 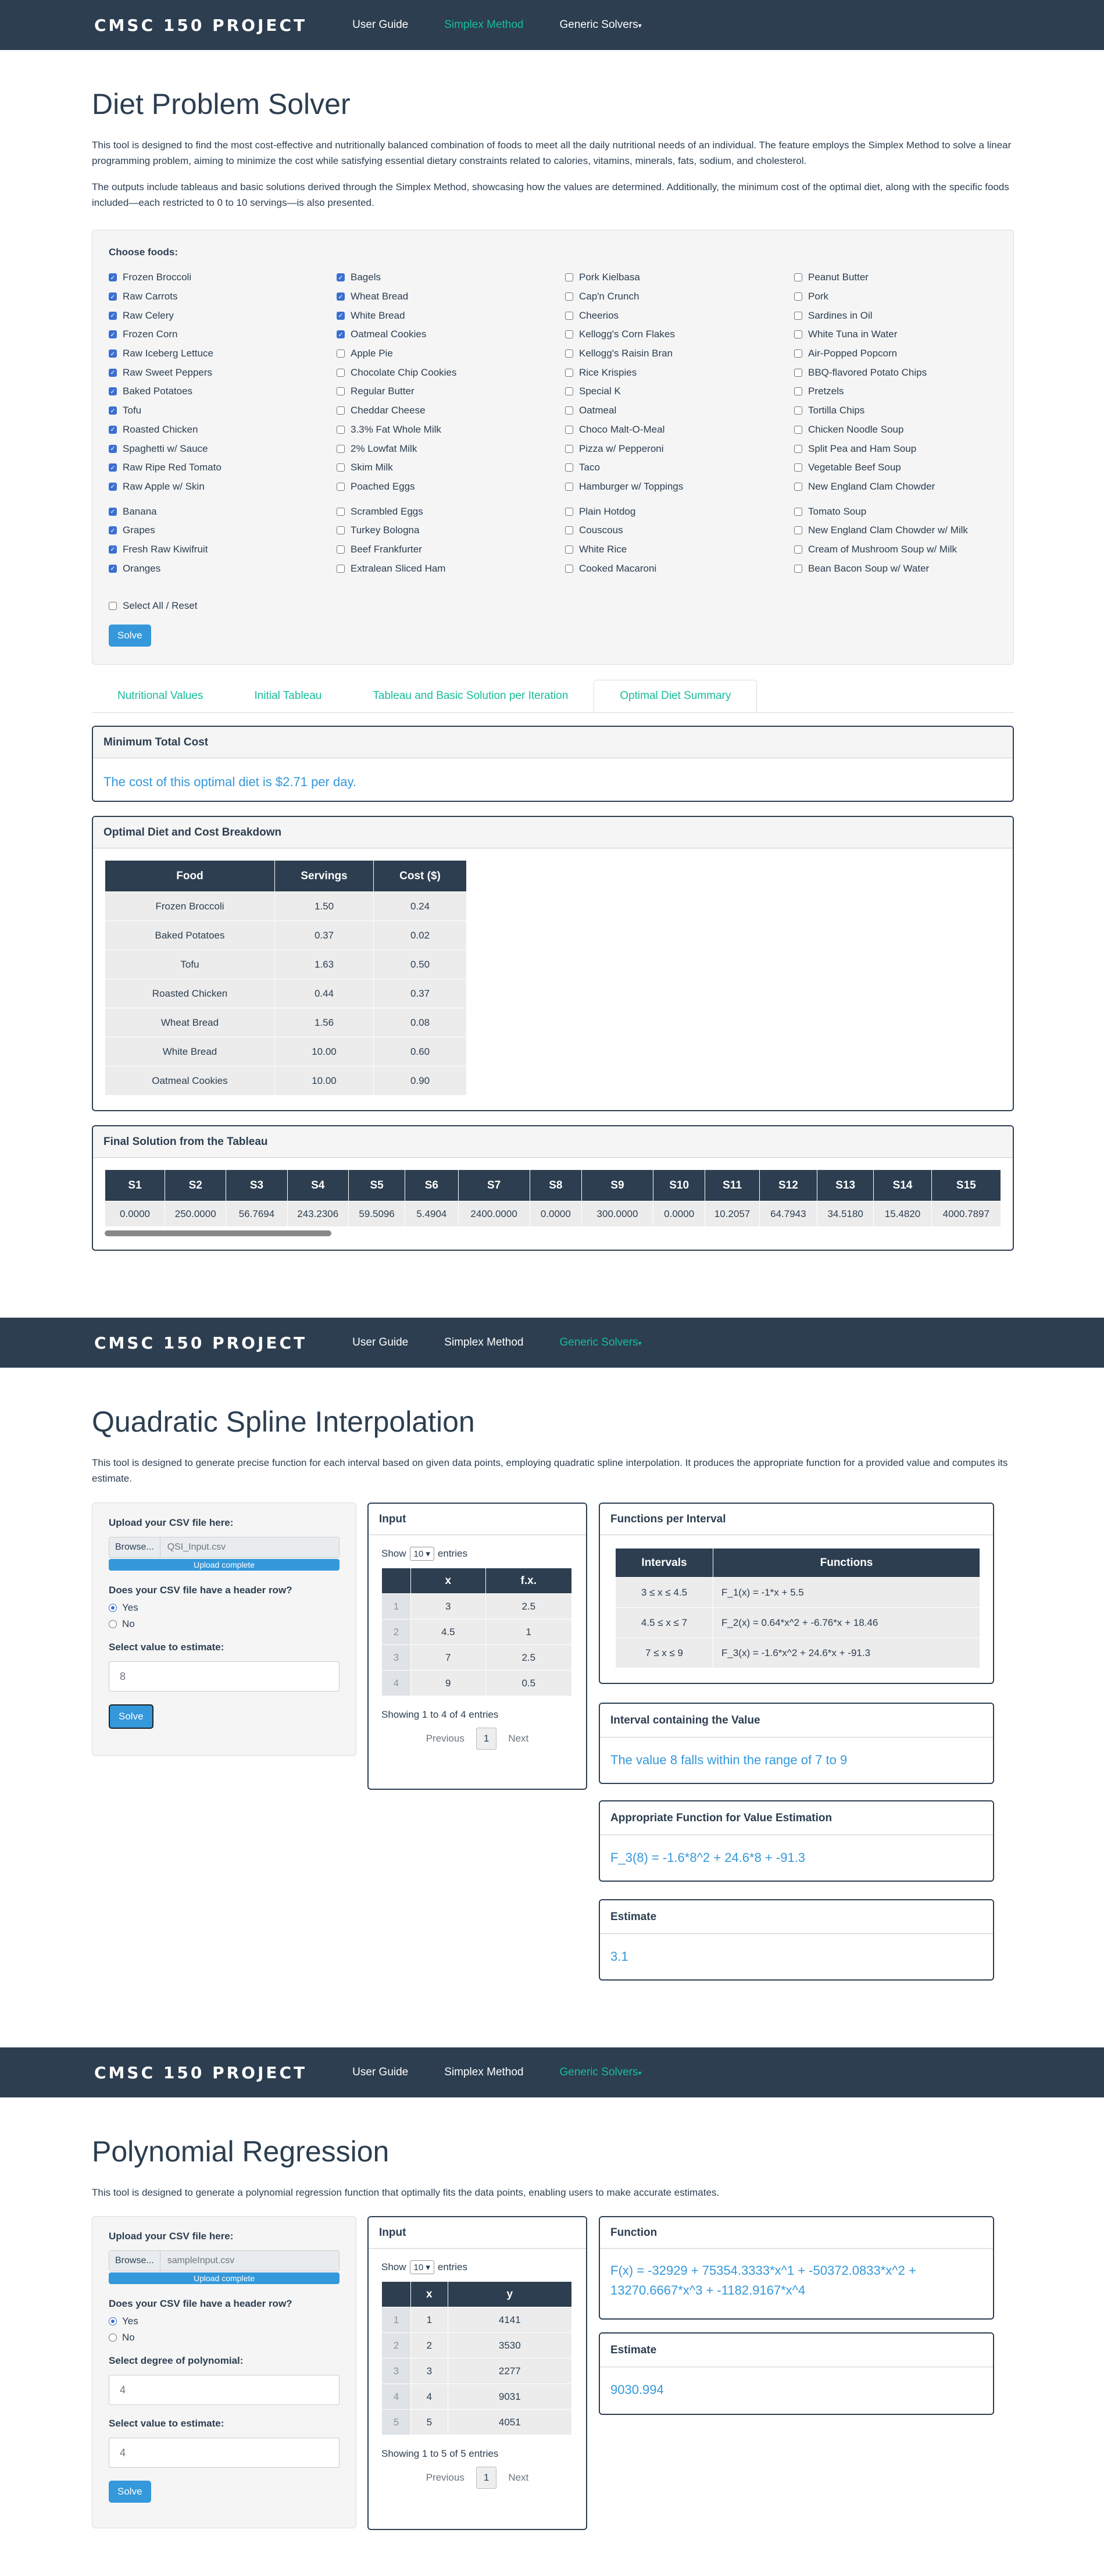 I want to click on food-checkbox: Turkey Bologna, so click(x=396, y=530).